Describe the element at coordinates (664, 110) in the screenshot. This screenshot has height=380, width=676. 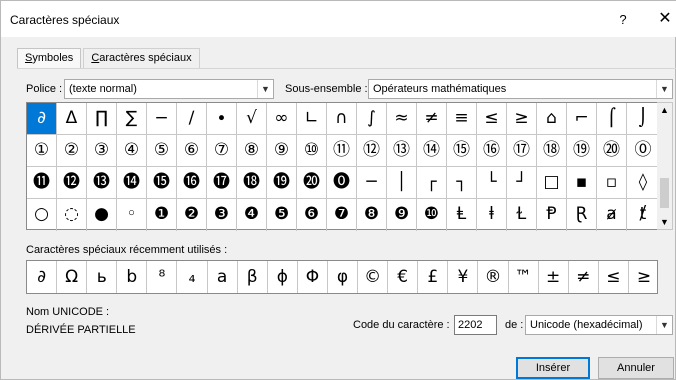
I see `scroll-up-icon: ▲` at that location.